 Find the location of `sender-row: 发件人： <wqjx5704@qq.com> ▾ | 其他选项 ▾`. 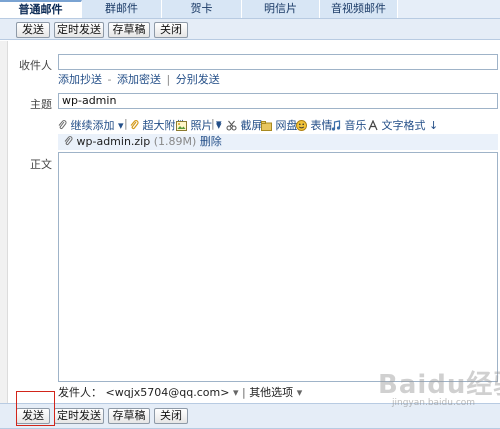

sender-row: 发件人： <wqjx5704@qq.com> ▾ | 其他选项 ▾ is located at coordinates (180, 392).